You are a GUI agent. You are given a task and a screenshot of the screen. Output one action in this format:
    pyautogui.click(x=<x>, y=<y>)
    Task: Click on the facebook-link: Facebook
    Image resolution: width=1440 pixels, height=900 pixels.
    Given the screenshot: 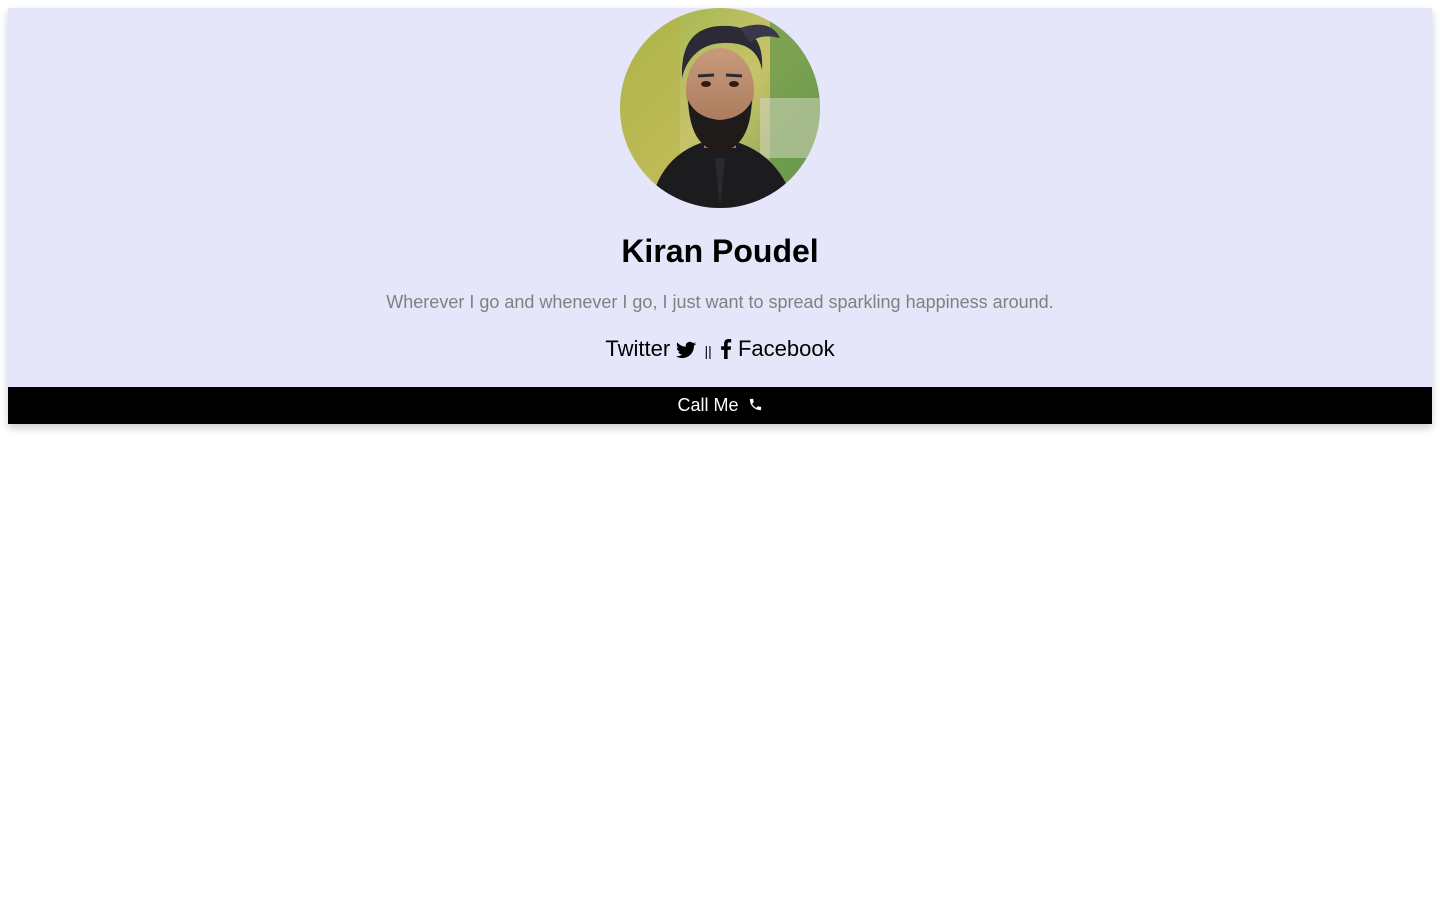 What is the action you would take?
    pyautogui.click(x=777, y=348)
    